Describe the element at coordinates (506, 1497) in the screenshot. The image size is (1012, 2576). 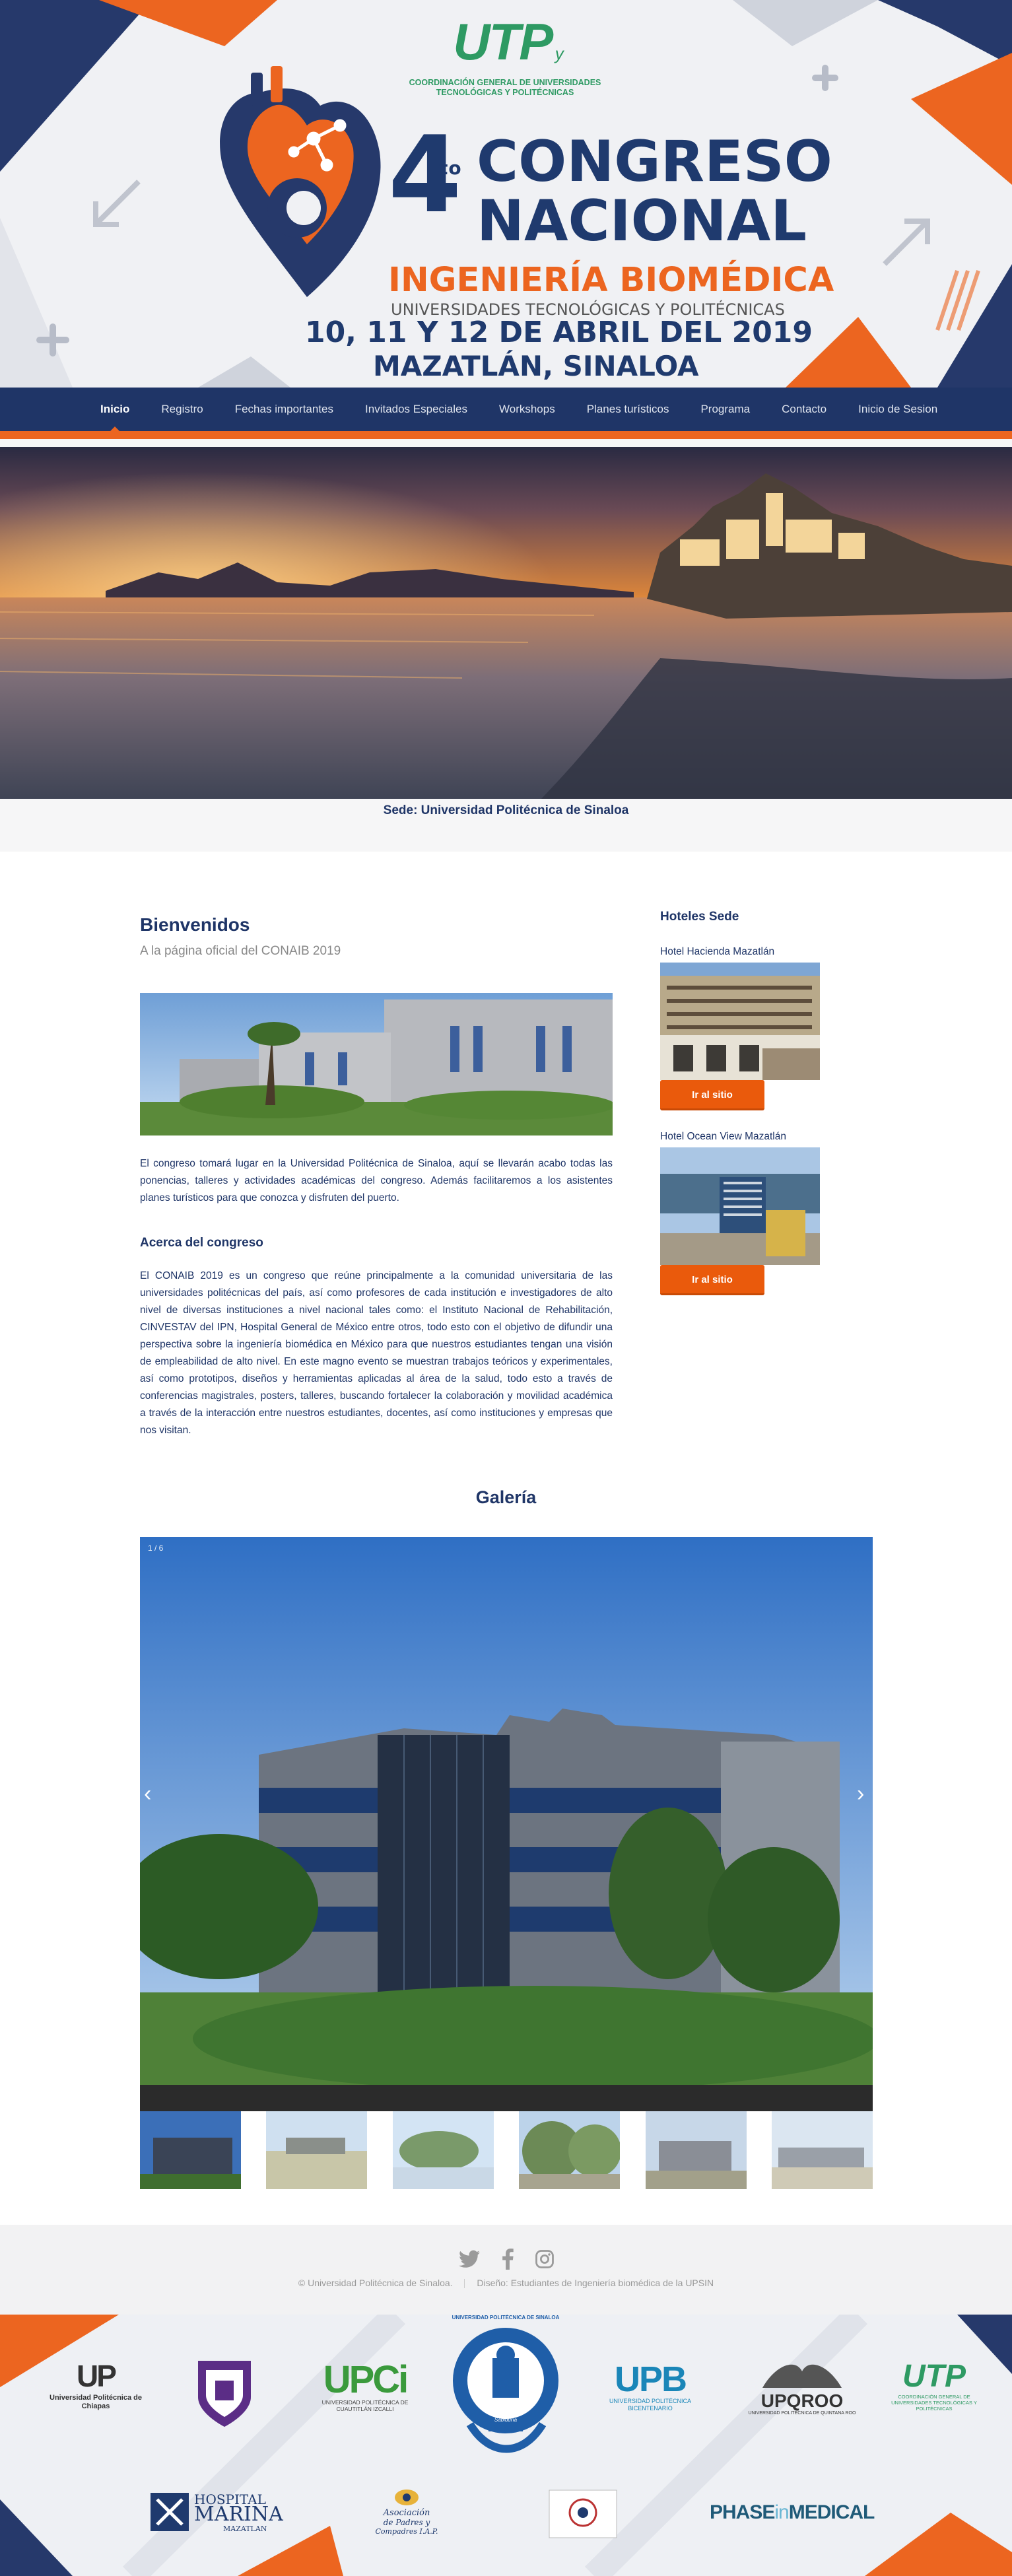
I see `gallery-title: Galería` at that location.